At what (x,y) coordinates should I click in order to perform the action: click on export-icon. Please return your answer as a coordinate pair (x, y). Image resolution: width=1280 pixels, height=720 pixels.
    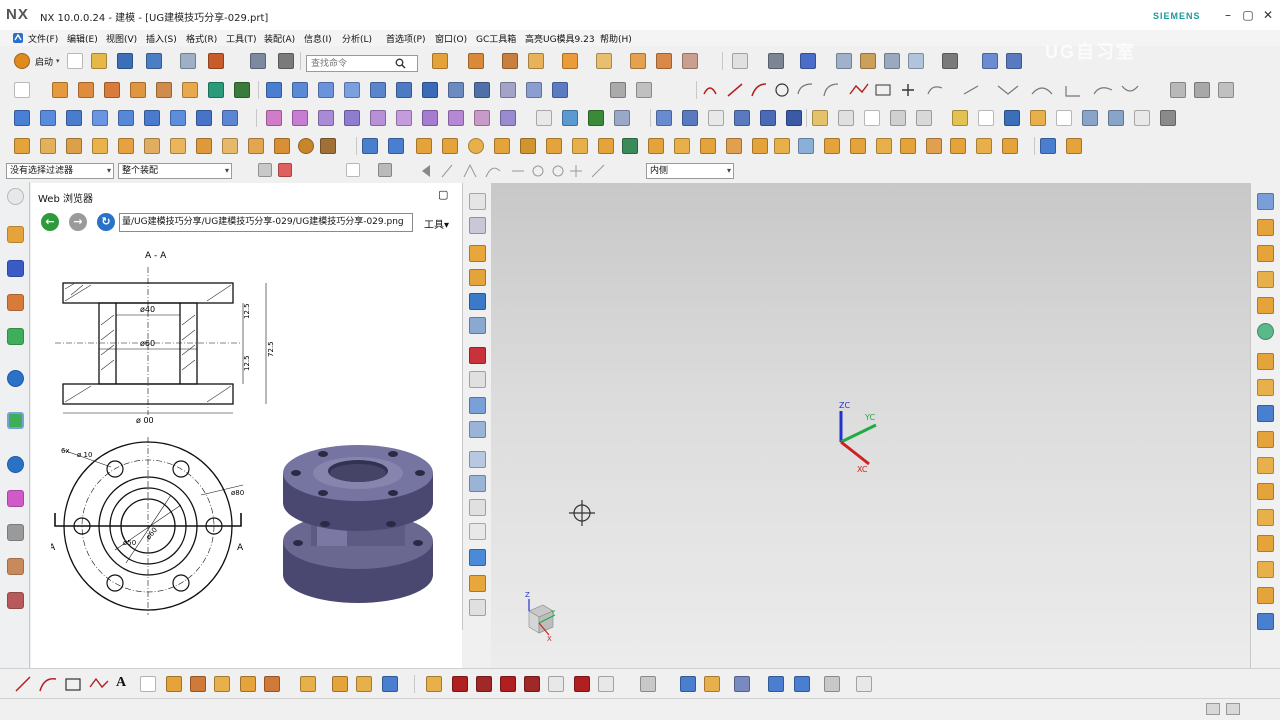
    Looking at the image, I should click on (1038, 118).